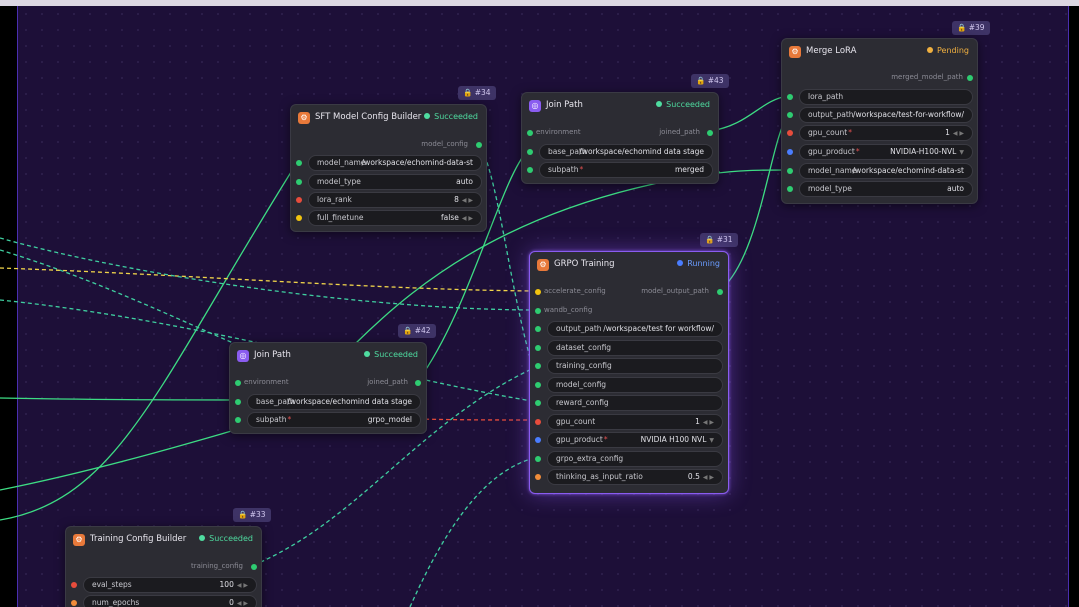 Image resolution: width=1079 pixels, height=607 pixels. Describe the element at coordinates (231, 602) in the screenshot. I see `field-value: 0` at that location.